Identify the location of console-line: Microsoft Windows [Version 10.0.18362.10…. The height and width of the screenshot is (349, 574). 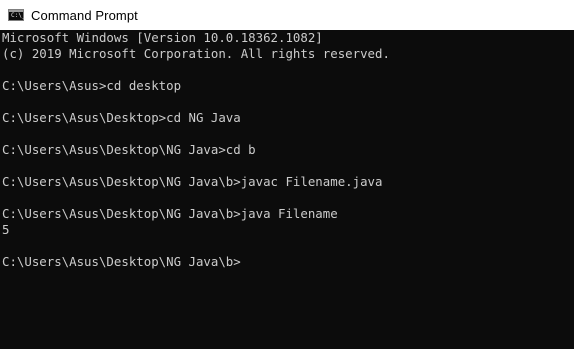
(162, 37).